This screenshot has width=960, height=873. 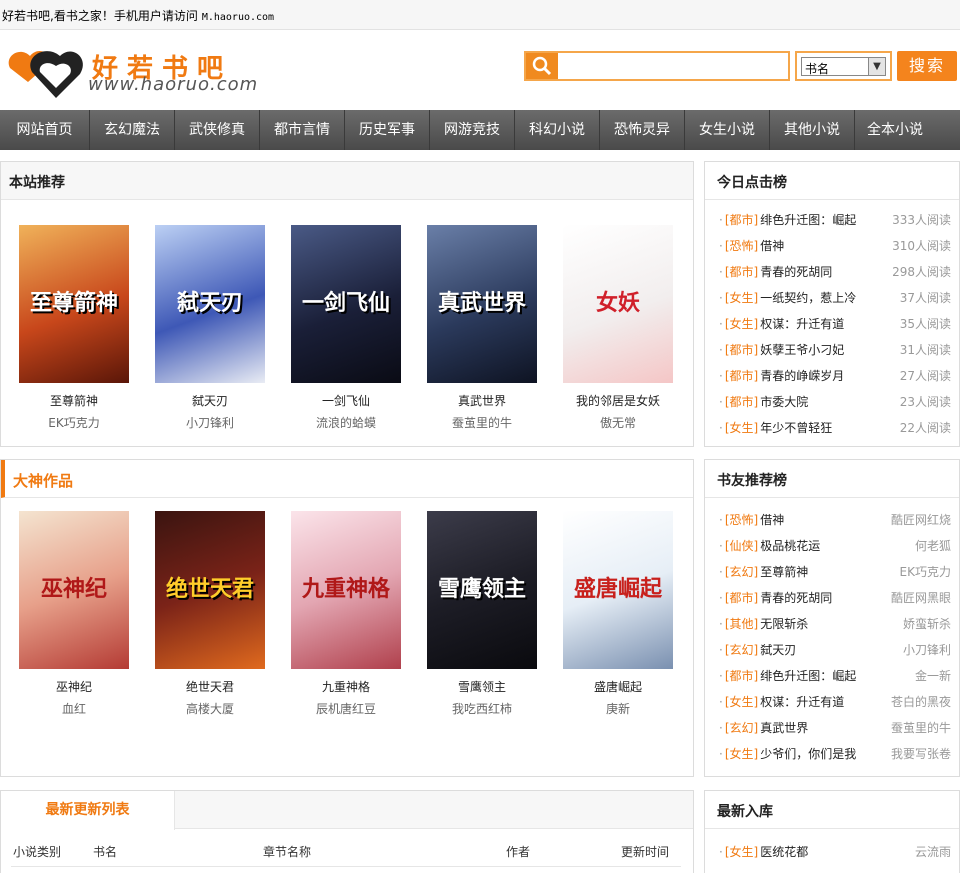 I want to click on book-title: 弑天刃, so click(x=210, y=400).